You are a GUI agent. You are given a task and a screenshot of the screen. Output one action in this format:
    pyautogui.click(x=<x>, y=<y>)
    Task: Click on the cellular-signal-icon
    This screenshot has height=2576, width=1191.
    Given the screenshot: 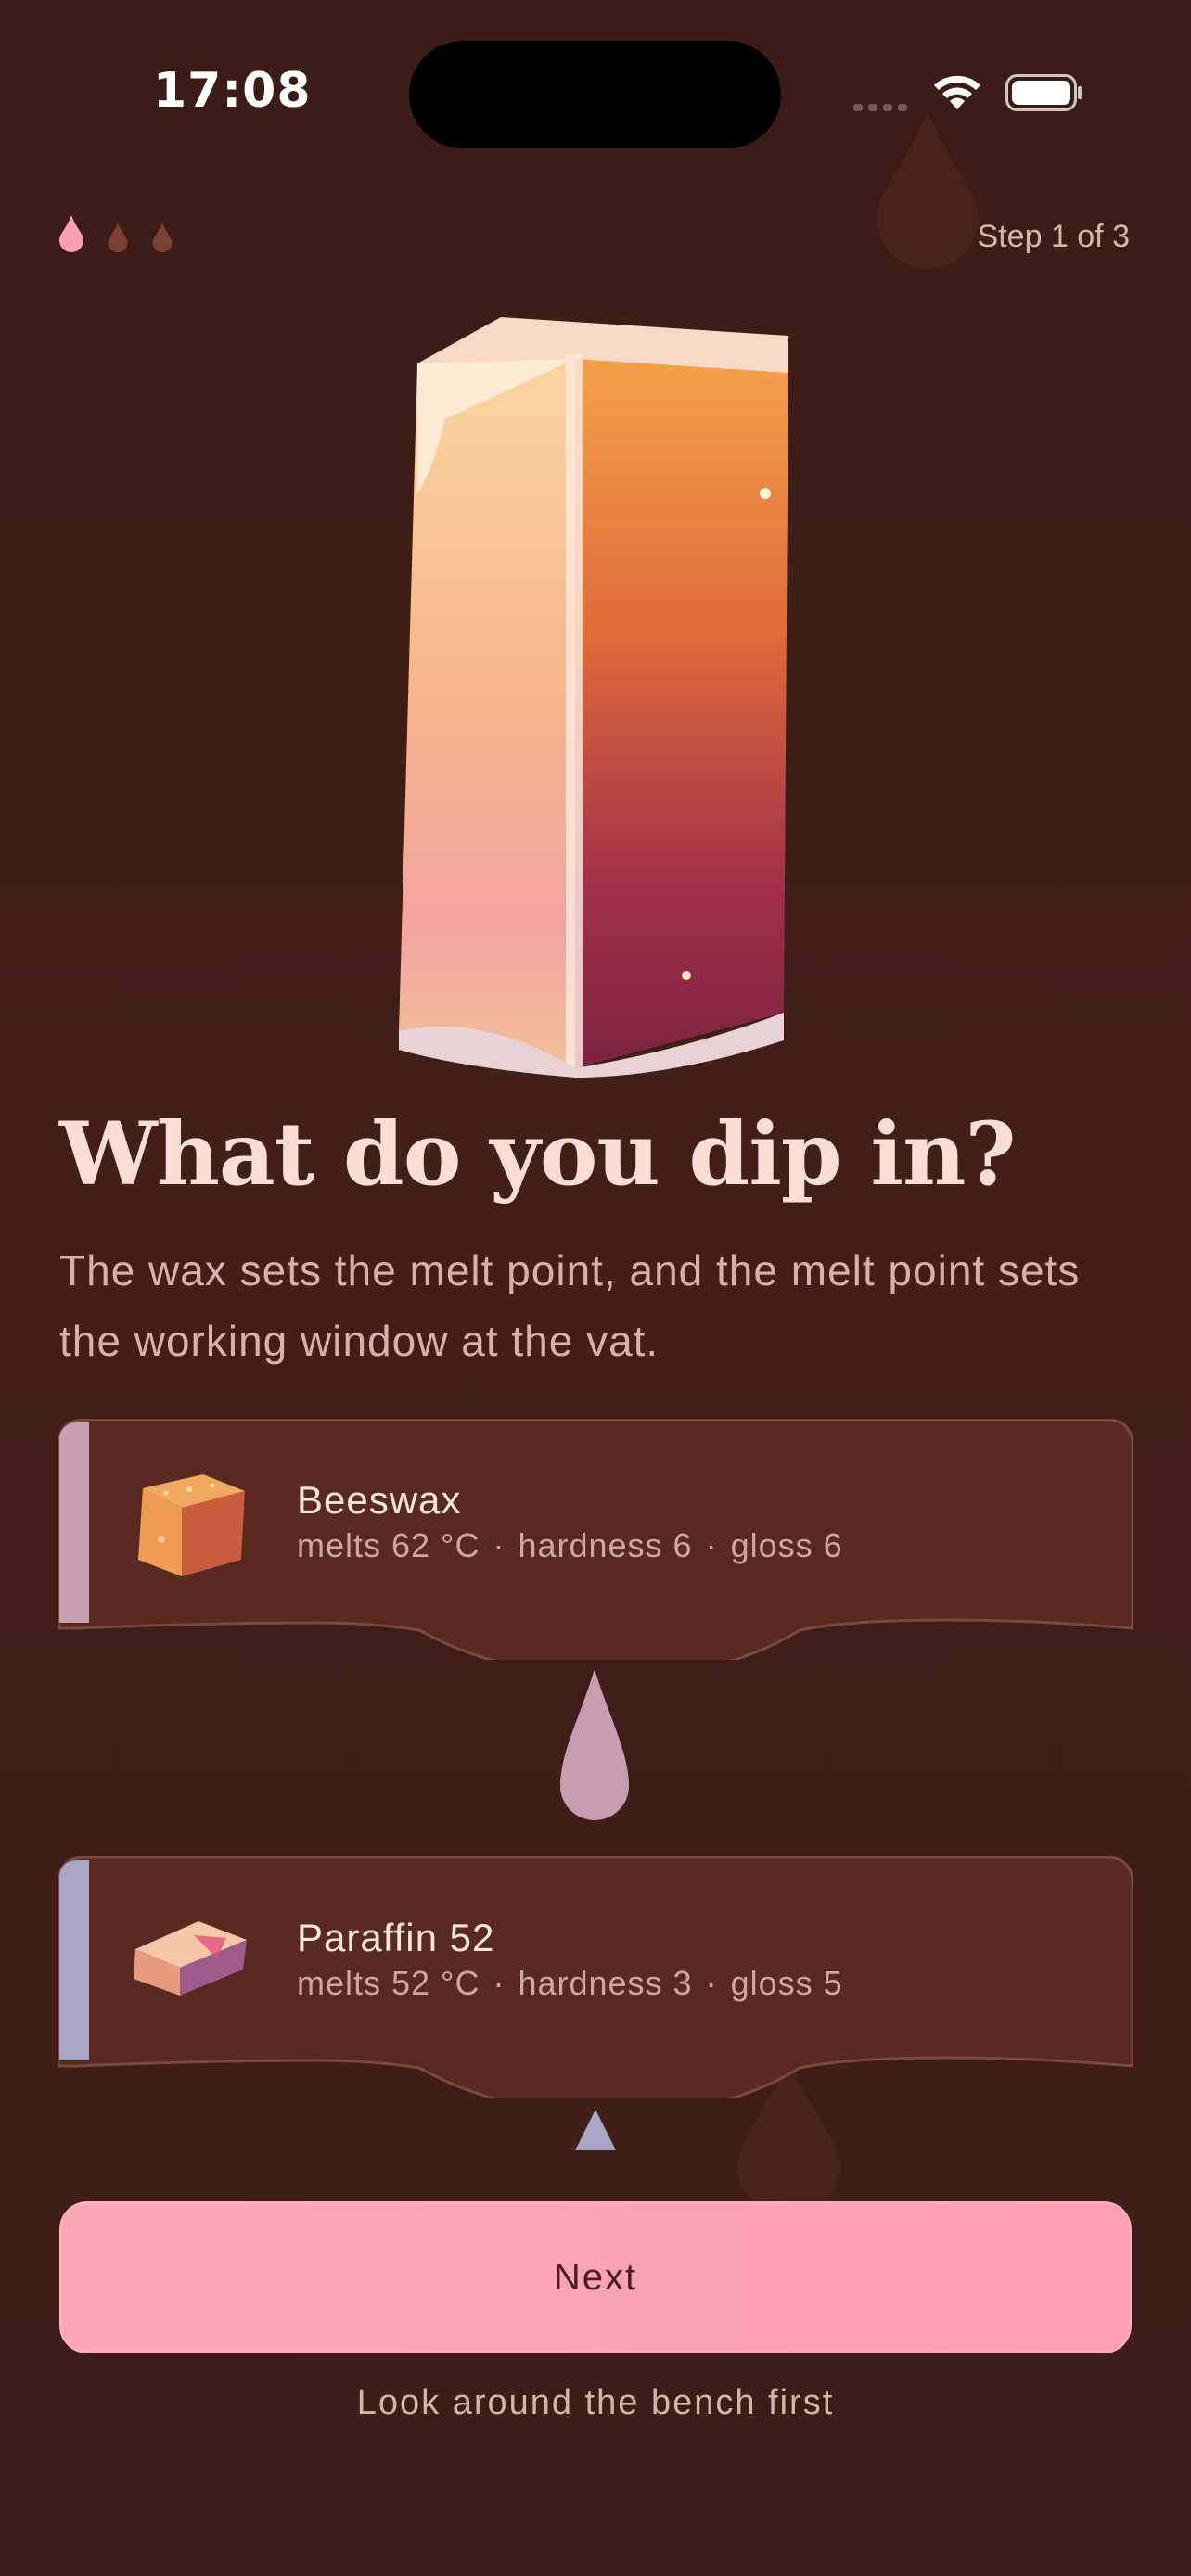 What is the action you would take?
    pyautogui.click(x=880, y=107)
    